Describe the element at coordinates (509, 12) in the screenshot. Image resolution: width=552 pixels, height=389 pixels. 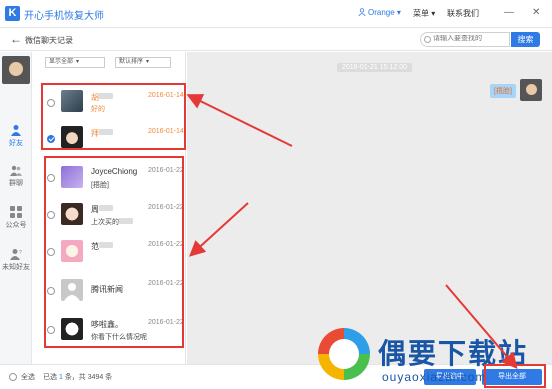
I see `minimize-button: —` at that location.